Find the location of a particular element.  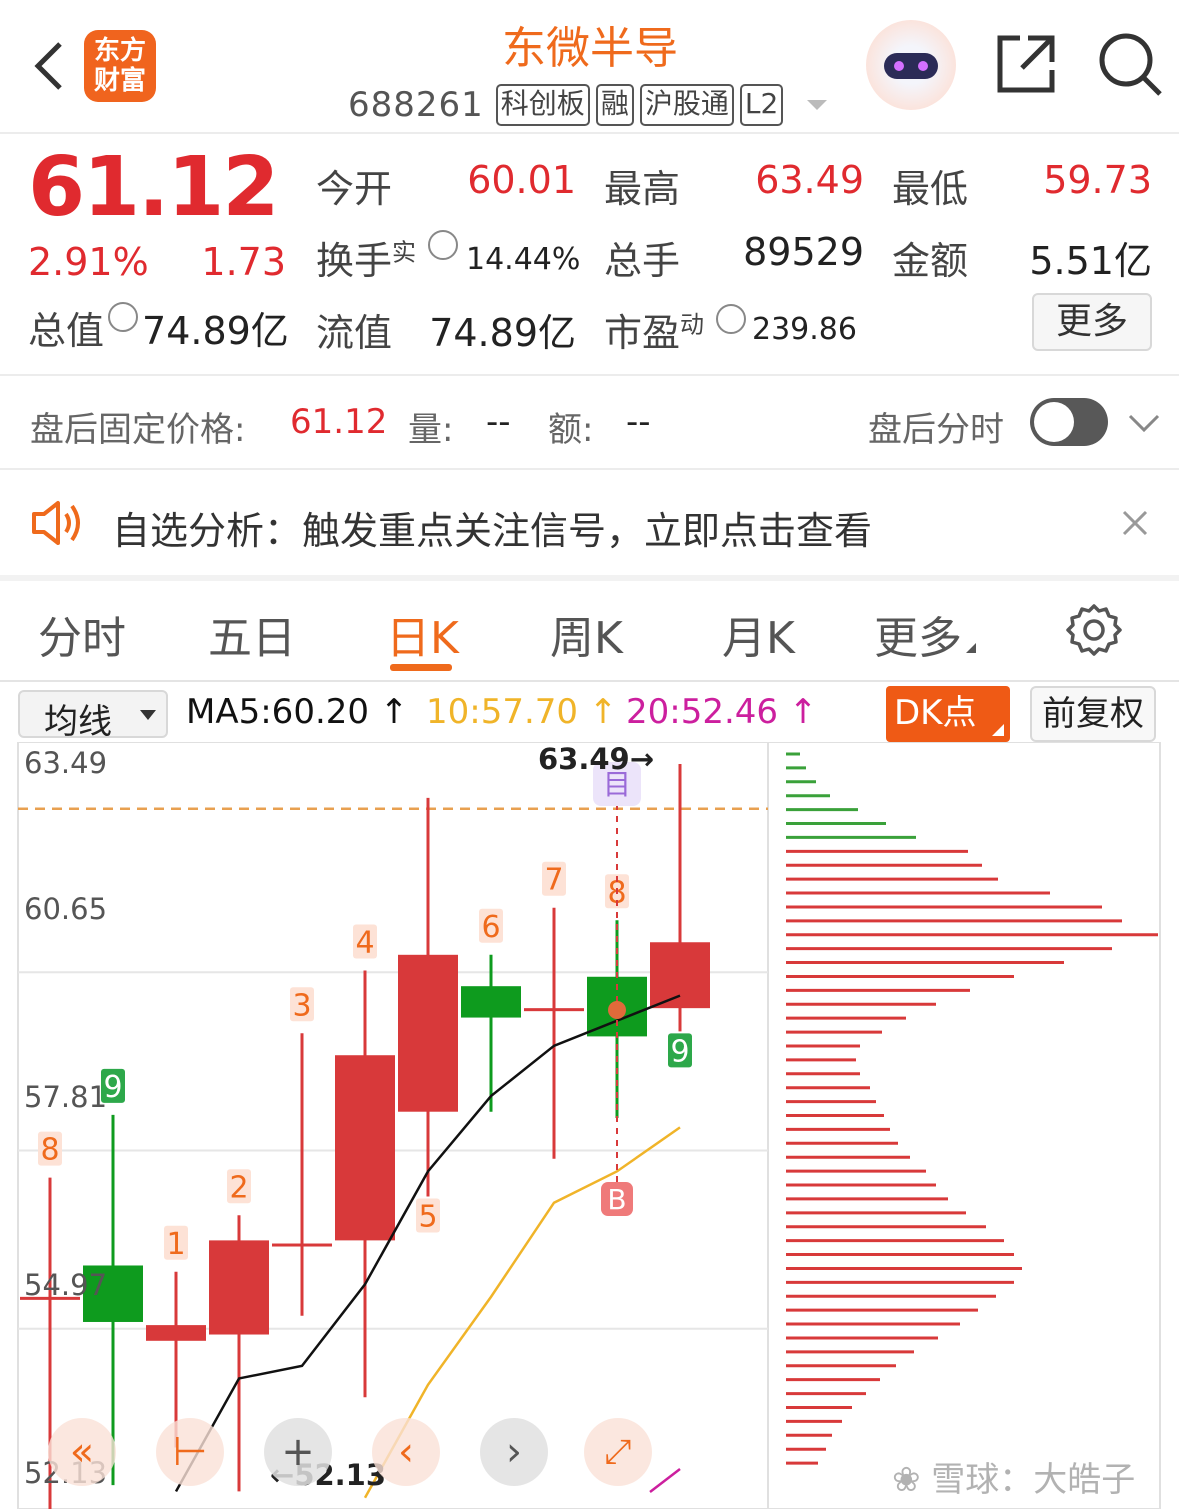

pe-label: 市盈动 is located at coordinates (654, 332).